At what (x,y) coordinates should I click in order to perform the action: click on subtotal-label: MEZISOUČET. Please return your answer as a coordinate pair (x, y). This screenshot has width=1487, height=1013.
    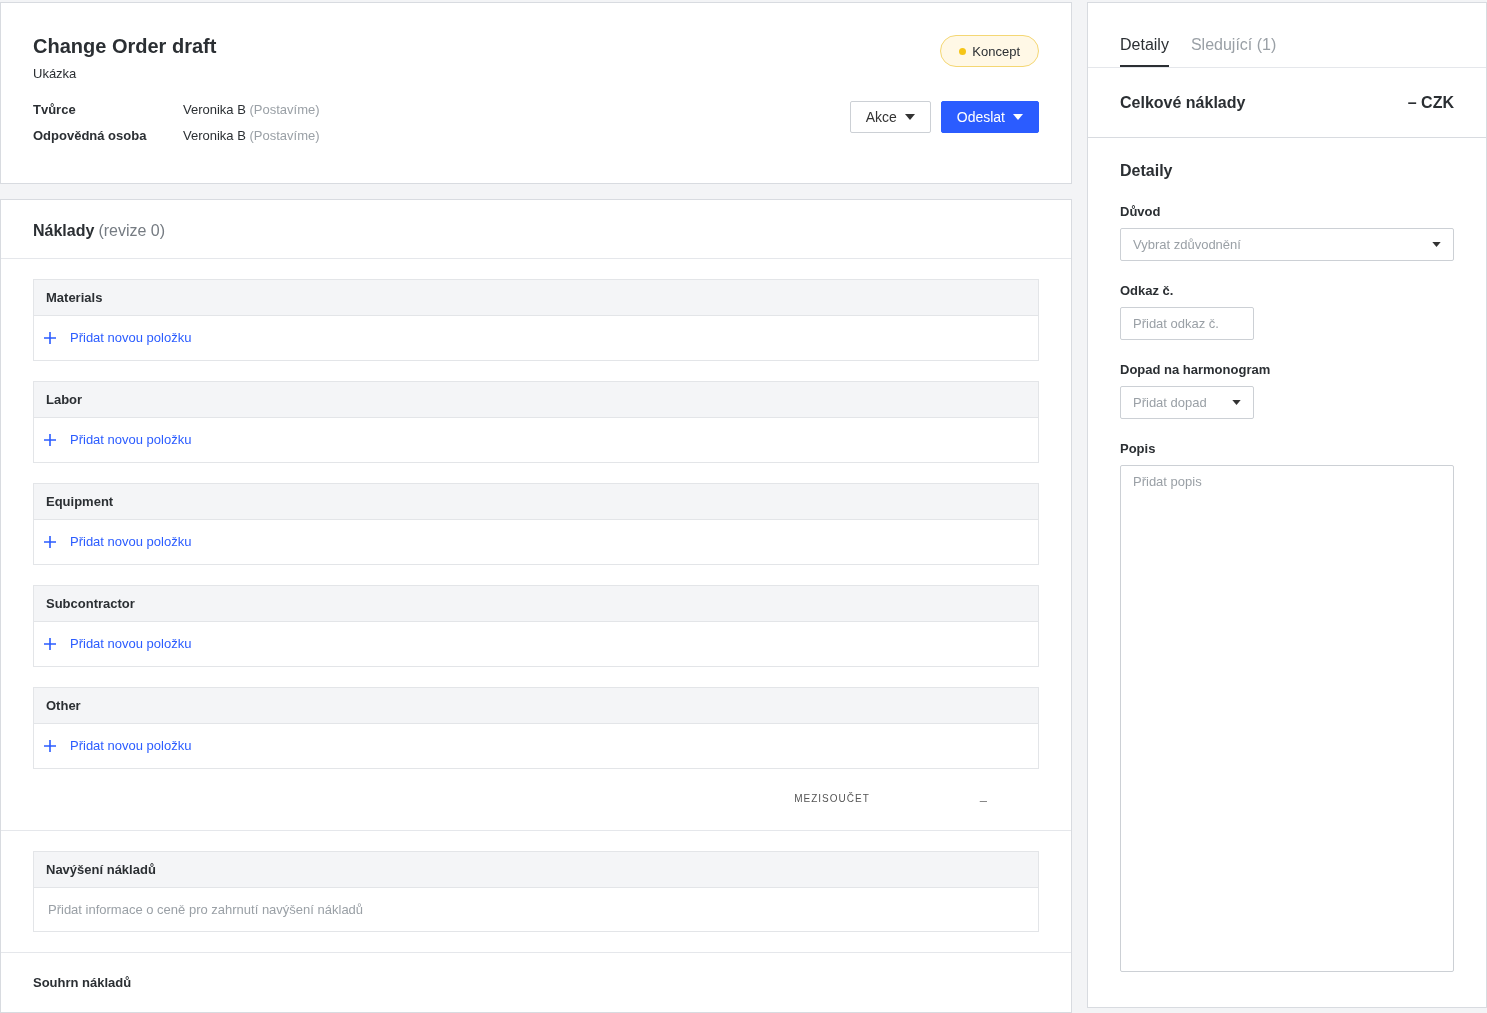
    Looking at the image, I should click on (832, 799).